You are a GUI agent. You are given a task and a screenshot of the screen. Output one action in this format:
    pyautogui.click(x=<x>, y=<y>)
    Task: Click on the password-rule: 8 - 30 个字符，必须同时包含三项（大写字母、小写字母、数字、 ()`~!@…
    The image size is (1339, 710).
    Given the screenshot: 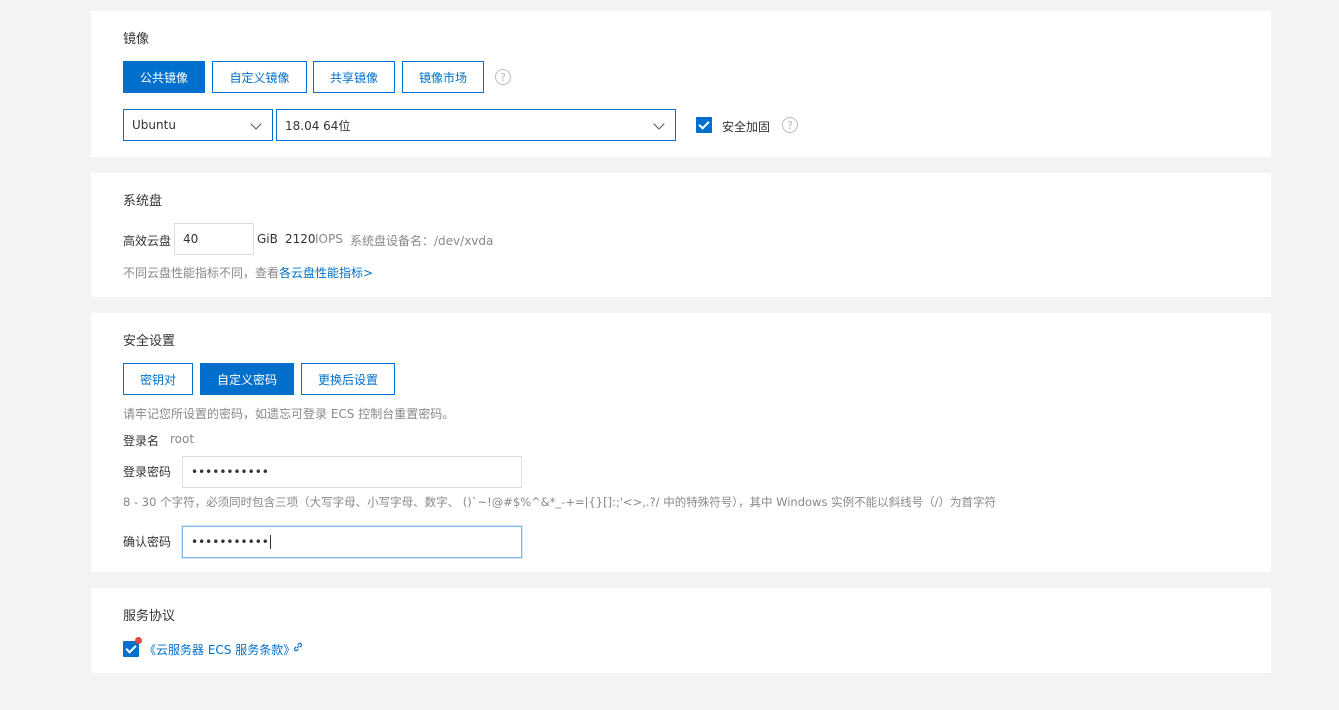 What is the action you would take?
    pyautogui.click(x=559, y=502)
    